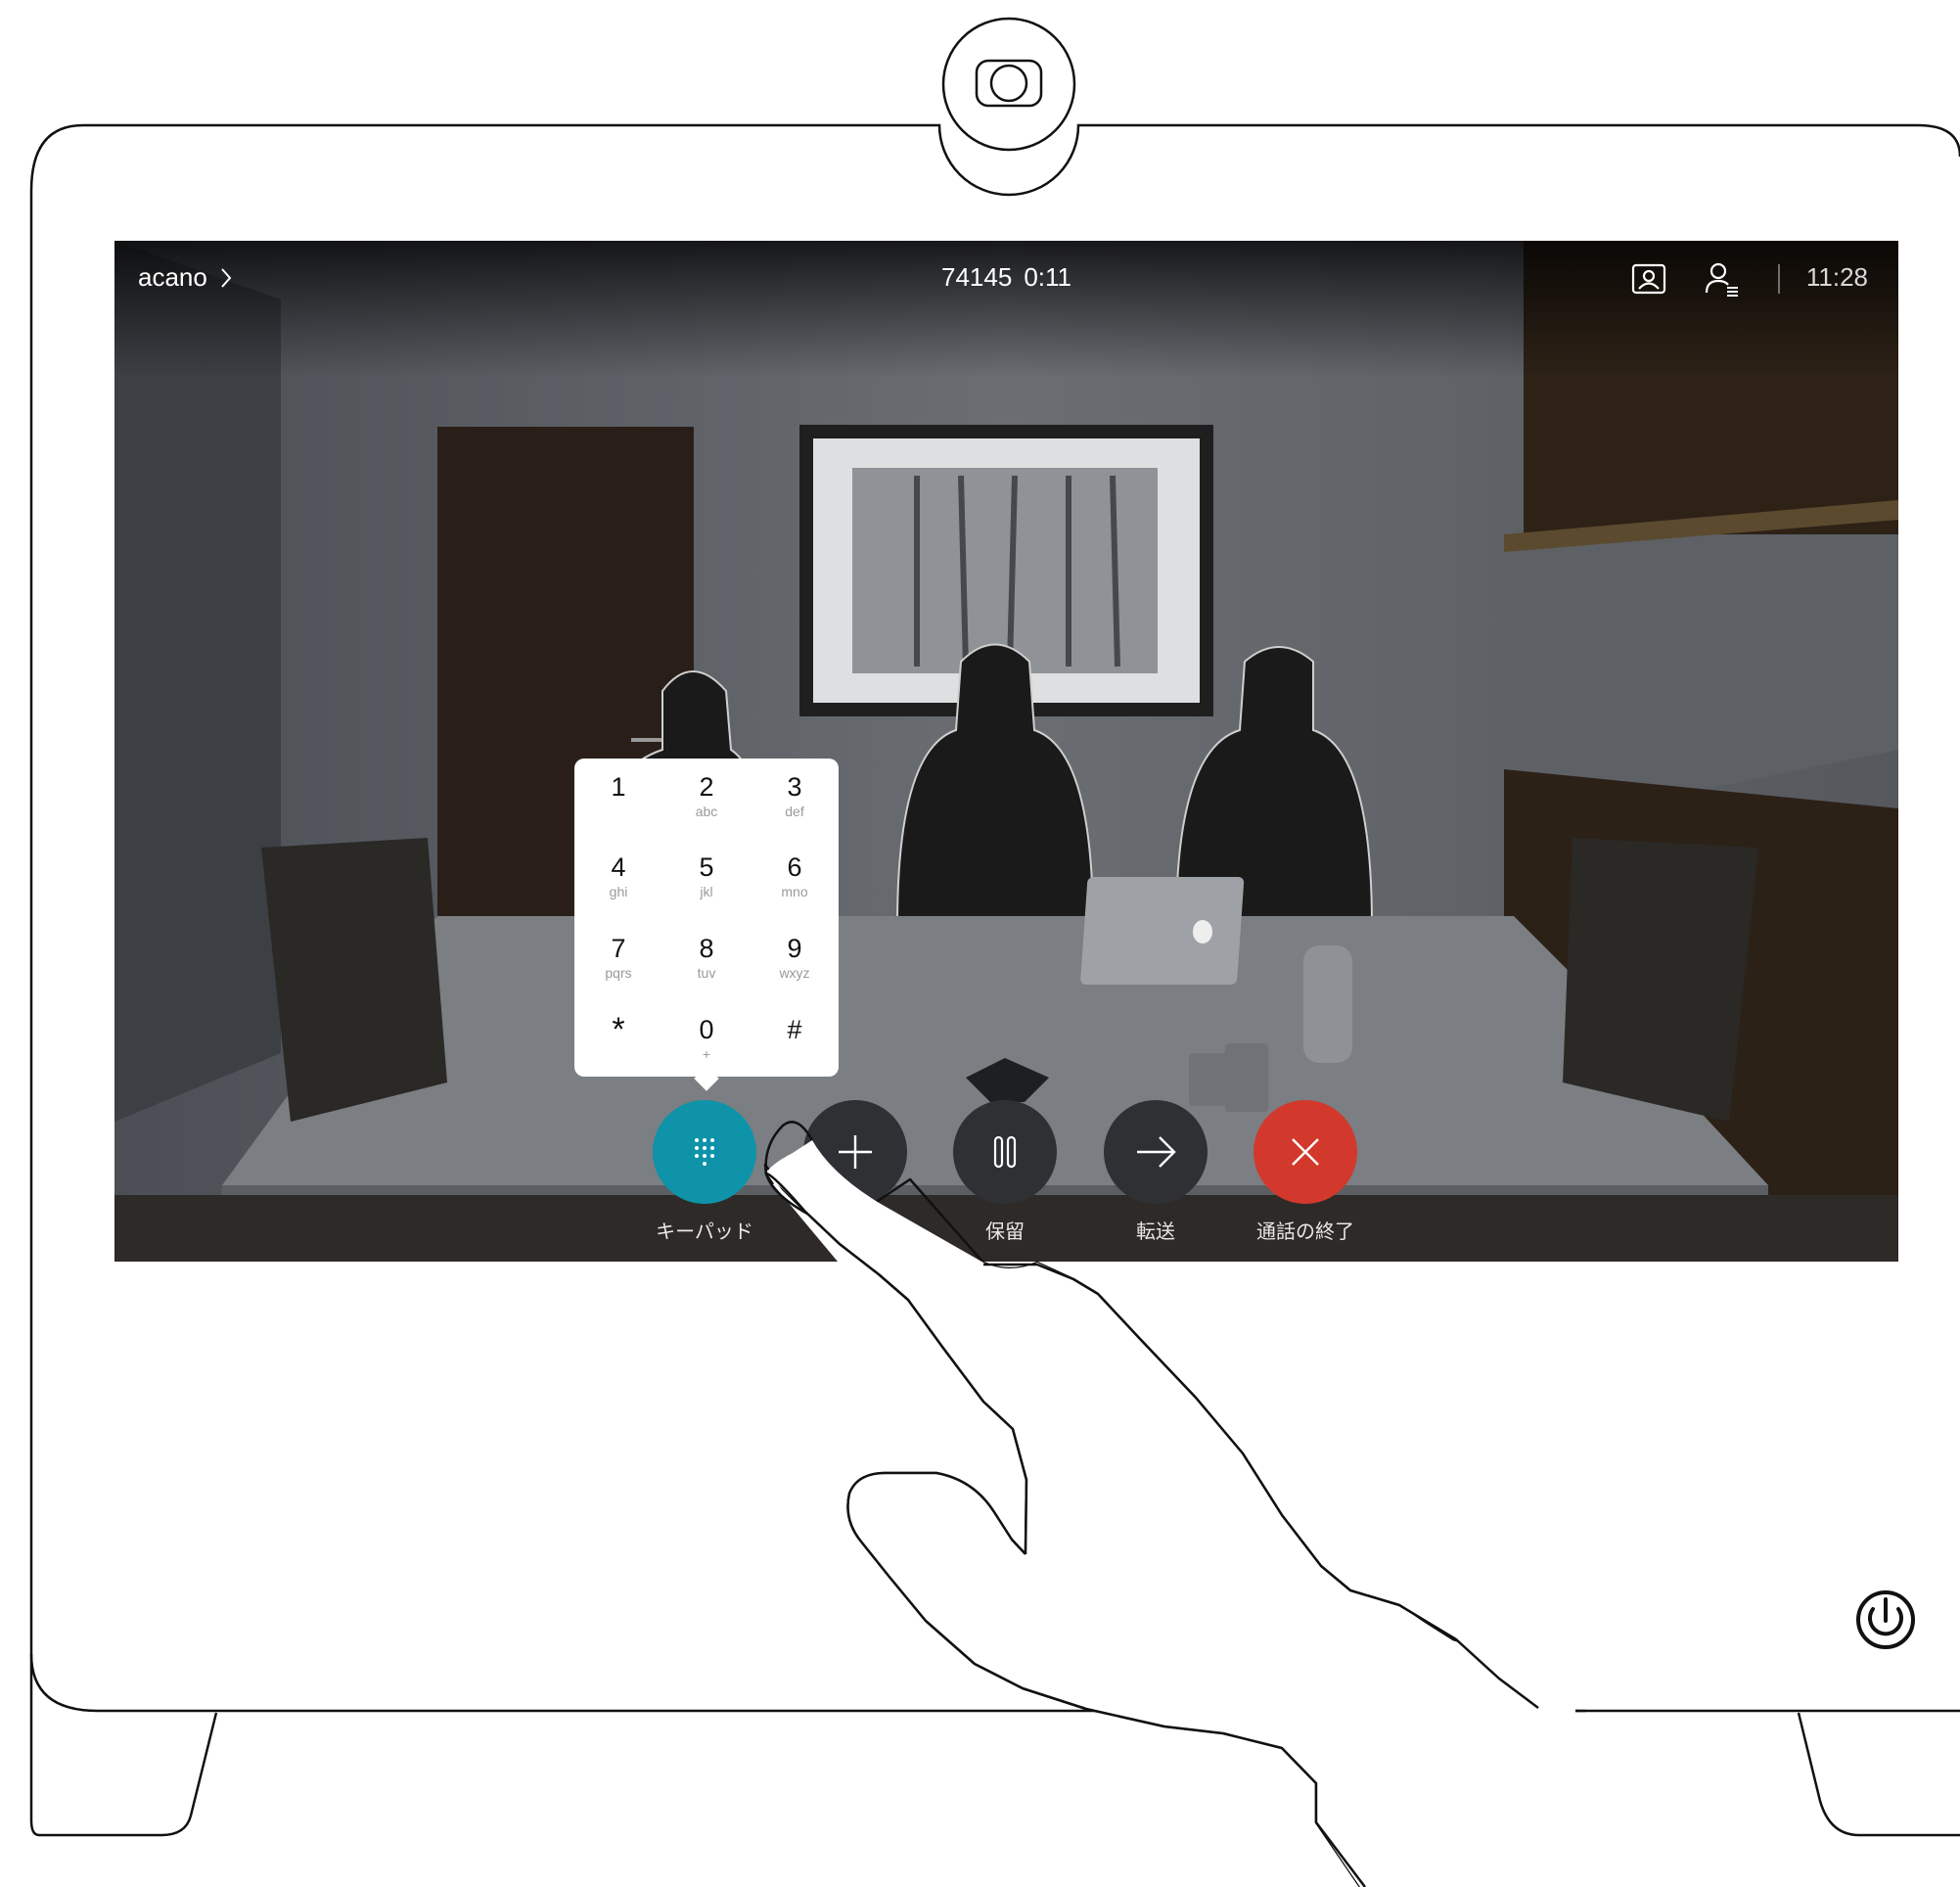 This screenshot has height=1887, width=1960. What do you see at coordinates (1155, 1232) in the screenshot?
I see `transfer-button-label: 転送` at bounding box center [1155, 1232].